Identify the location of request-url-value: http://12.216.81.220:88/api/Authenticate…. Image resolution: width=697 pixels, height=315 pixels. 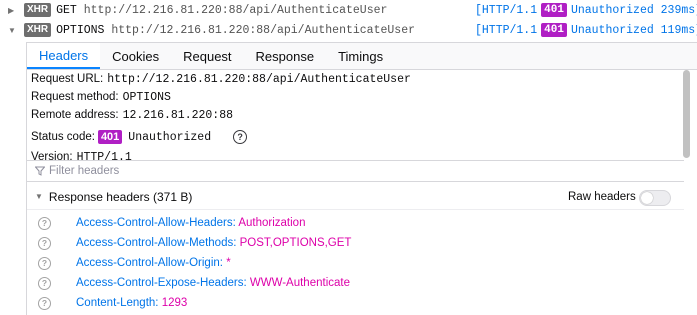
(259, 79).